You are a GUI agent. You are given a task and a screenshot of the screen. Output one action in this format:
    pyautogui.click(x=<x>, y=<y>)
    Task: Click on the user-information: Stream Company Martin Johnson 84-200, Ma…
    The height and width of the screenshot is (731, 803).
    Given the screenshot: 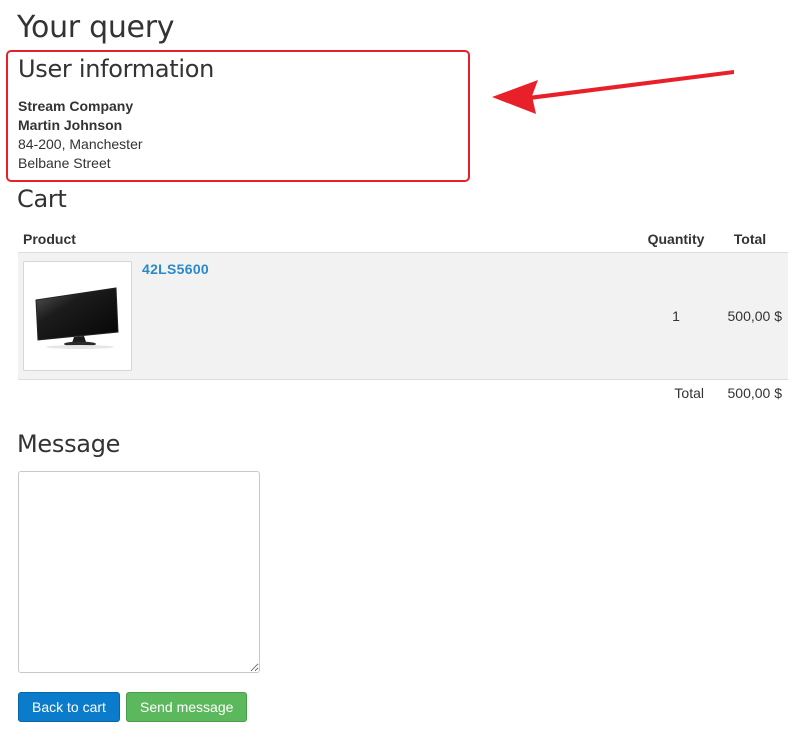 What is the action you would take?
    pyautogui.click(x=80, y=135)
    